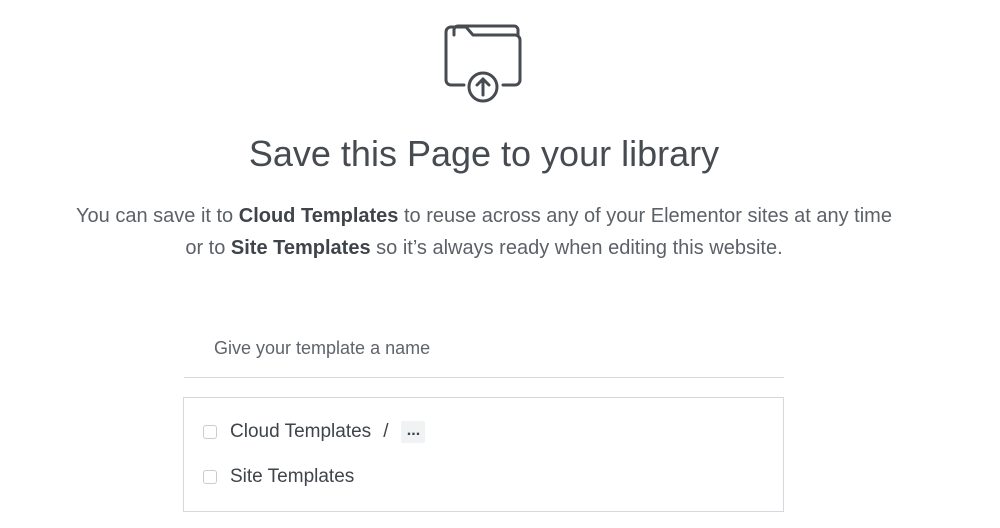  I want to click on cloud-templates-label: Cloud Templates, so click(300, 432).